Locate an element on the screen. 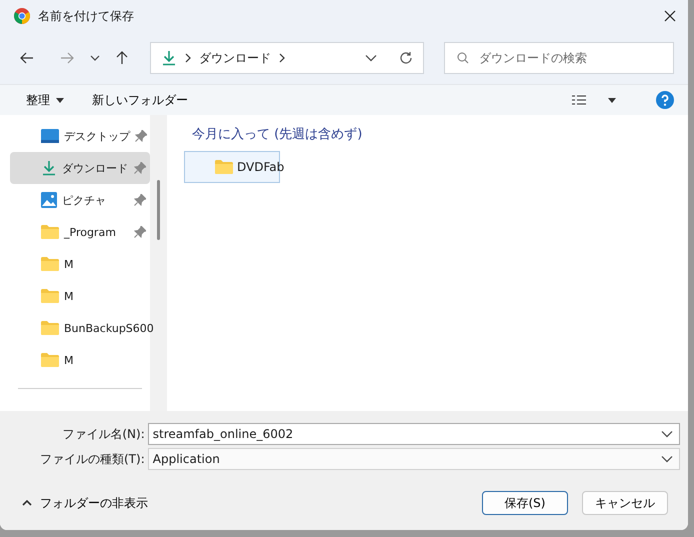 This screenshot has height=537, width=694. save-button: 保存(S) is located at coordinates (525, 503).